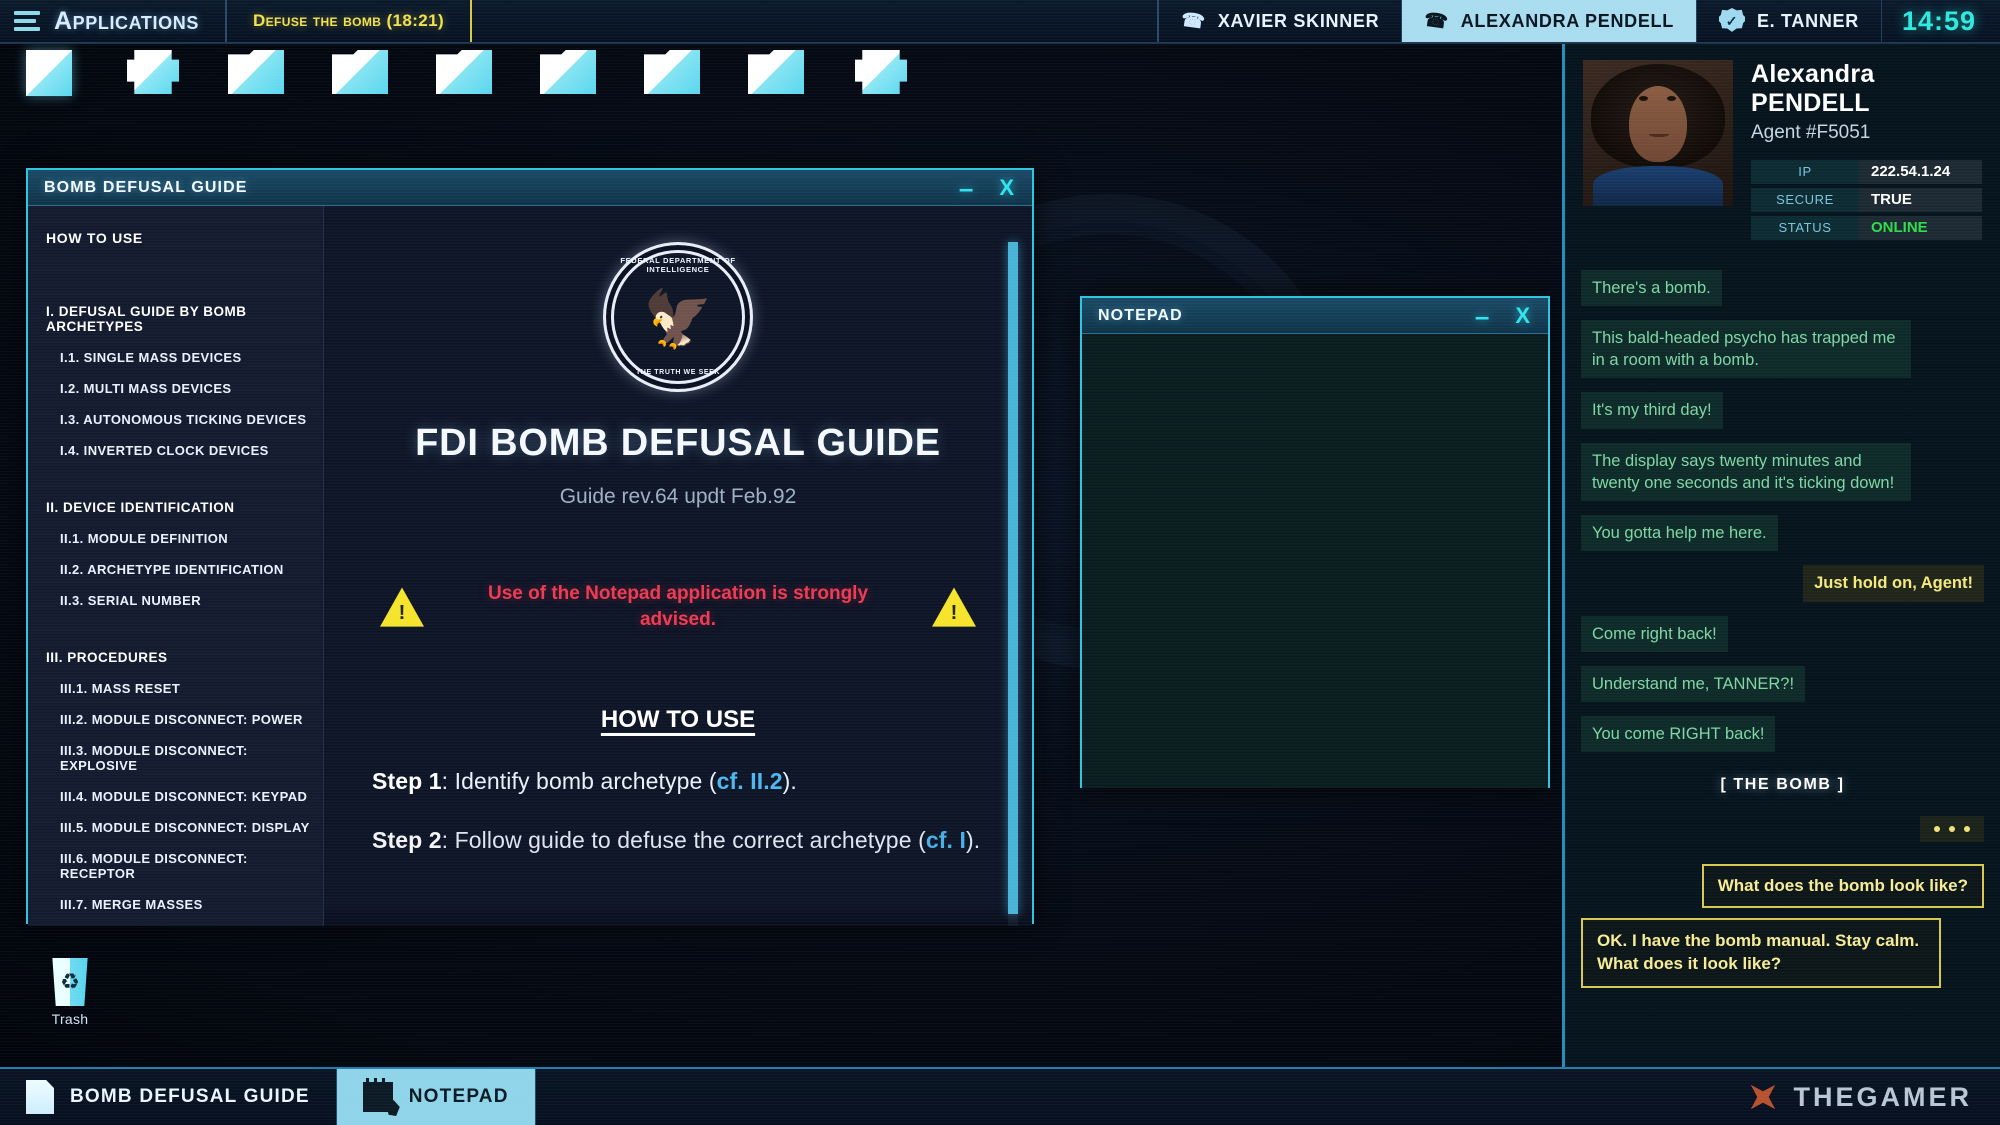  I want to click on contact-name: Alexandra PENDELL, so click(1866, 89).